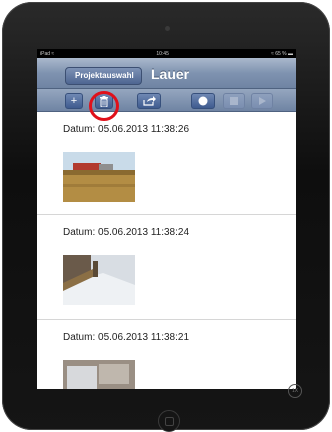 The image size is (332, 432). I want to click on home-button, so click(169, 421).